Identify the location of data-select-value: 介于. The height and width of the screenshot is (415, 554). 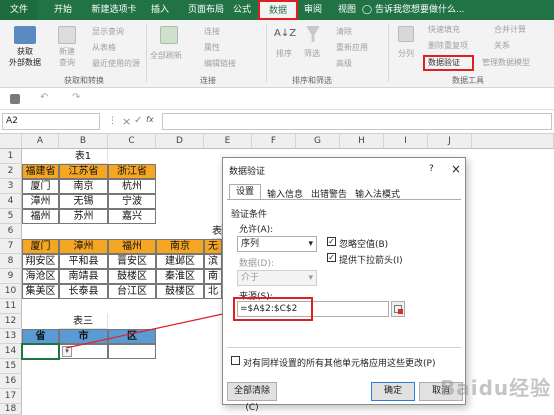
(250, 278).